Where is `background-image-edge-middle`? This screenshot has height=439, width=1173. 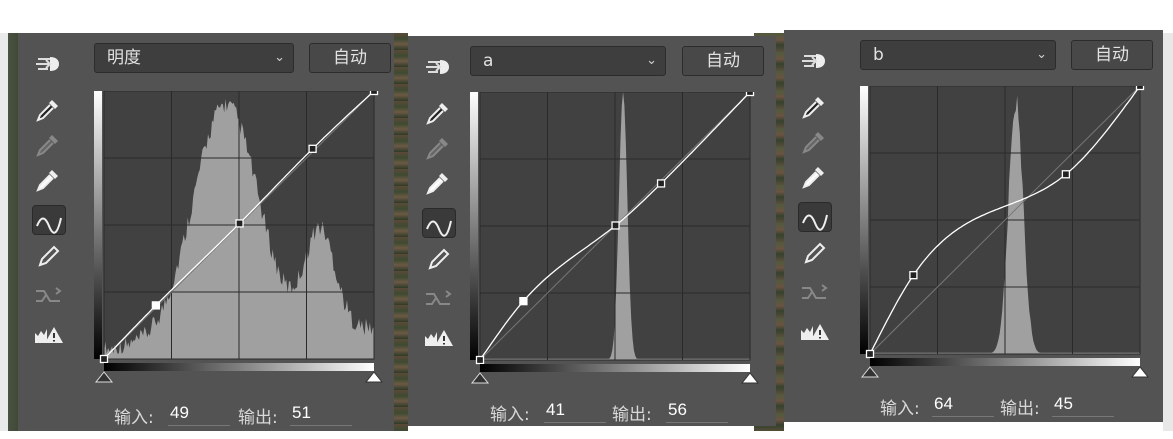 background-image-edge-middle is located at coordinates (401, 232).